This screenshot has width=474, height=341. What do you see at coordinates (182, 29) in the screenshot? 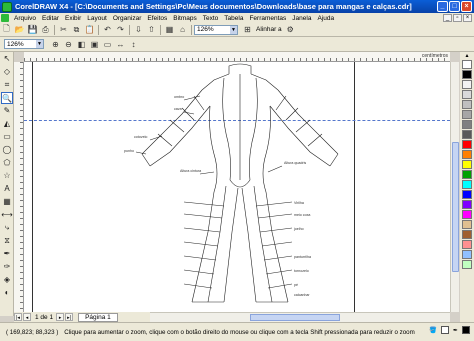
I see `welcome-screen-icon: ⌂` at bounding box center [182, 29].